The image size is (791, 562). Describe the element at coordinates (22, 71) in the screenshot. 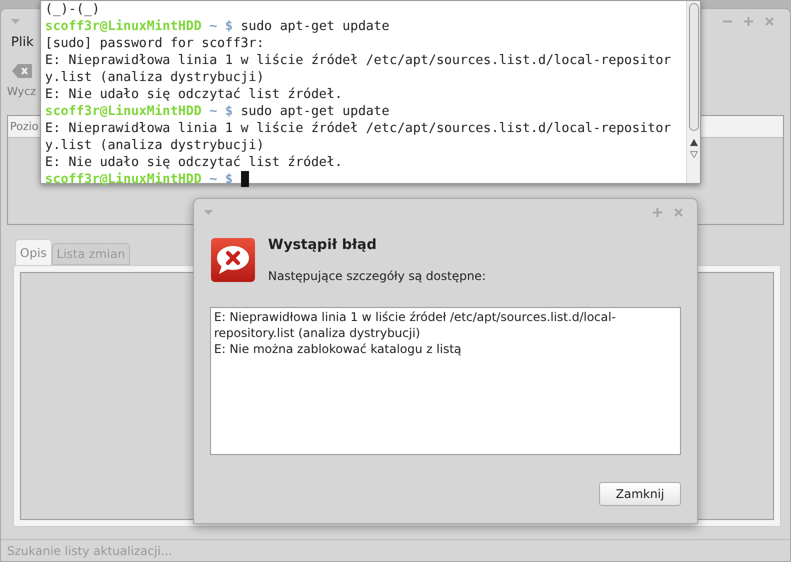

I see `x-tag-icon` at that location.